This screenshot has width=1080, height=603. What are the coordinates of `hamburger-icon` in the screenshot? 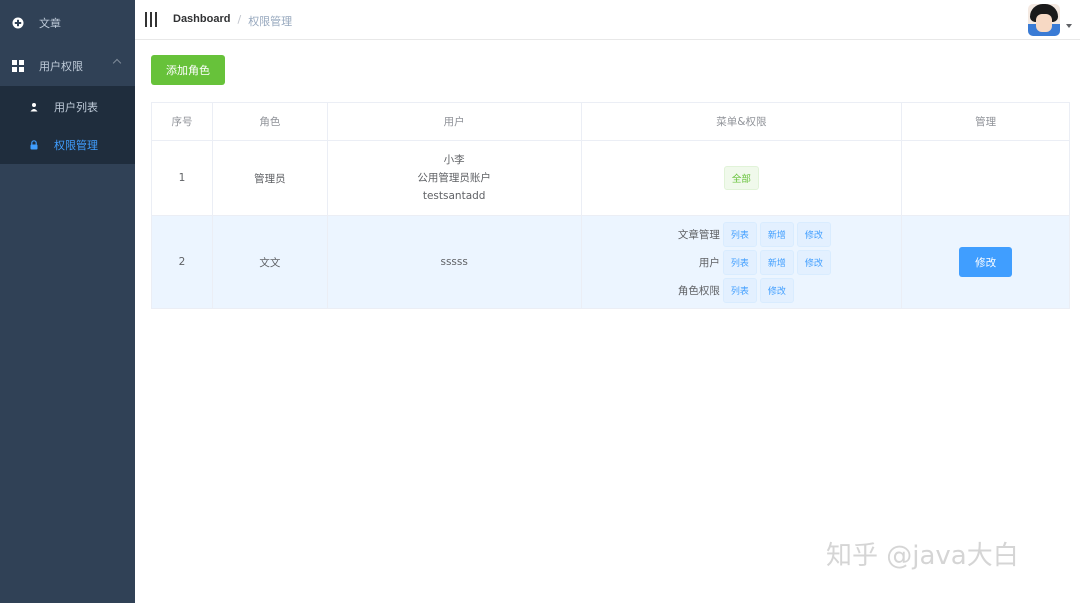 It's located at (151, 19).